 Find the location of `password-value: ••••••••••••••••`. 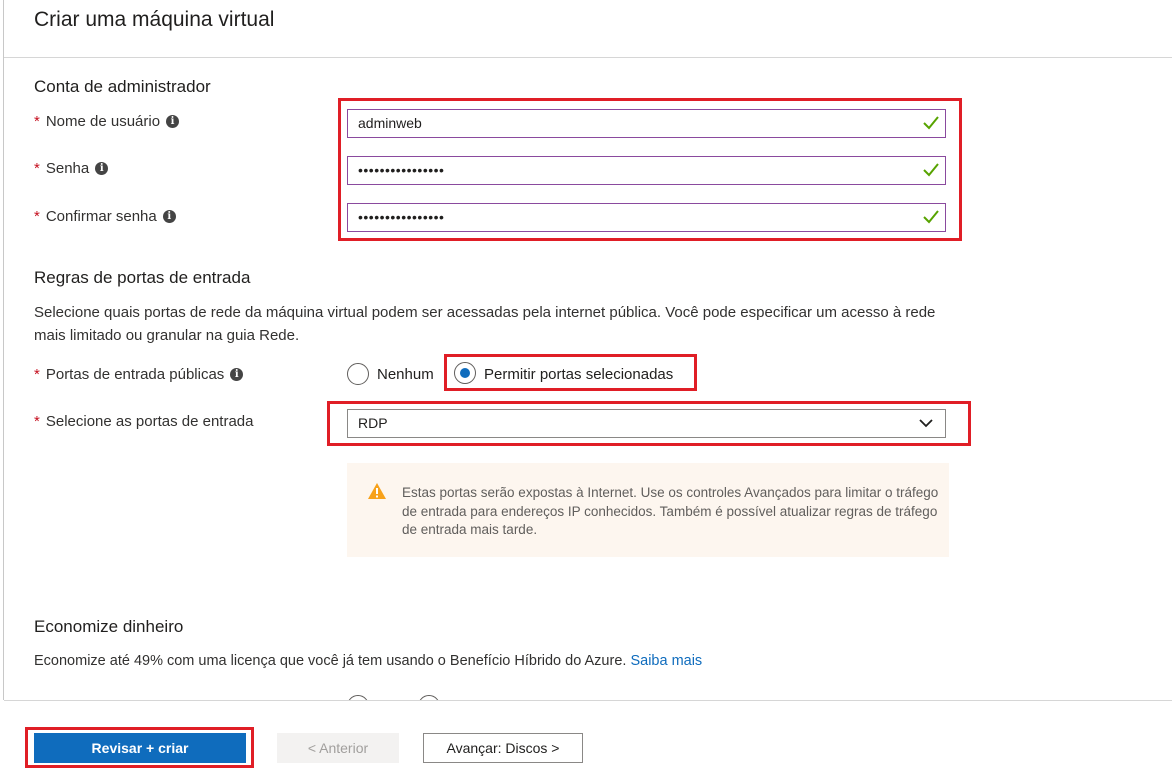

password-value: •••••••••••••••• is located at coordinates (401, 170).